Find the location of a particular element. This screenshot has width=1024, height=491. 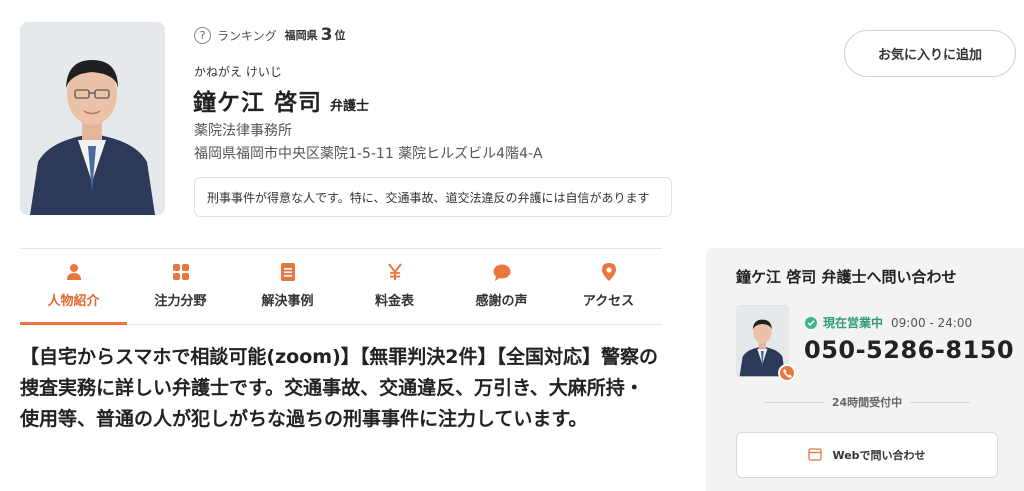

status-text: 現在営業中 is located at coordinates (853, 323).